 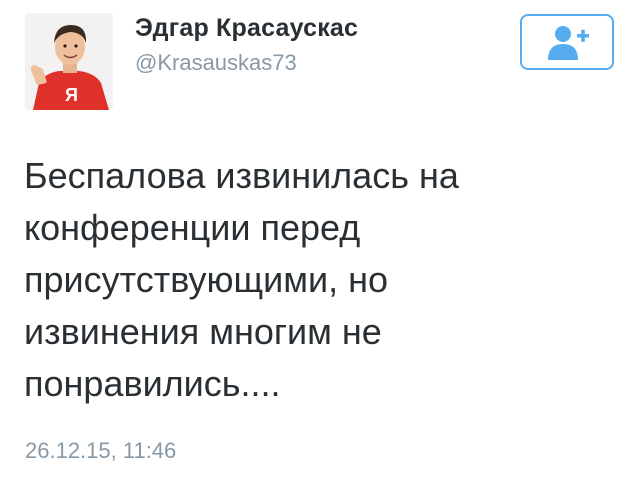 I want to click on display-name: Эдгар Красаускас, so click(x=246, y=28).